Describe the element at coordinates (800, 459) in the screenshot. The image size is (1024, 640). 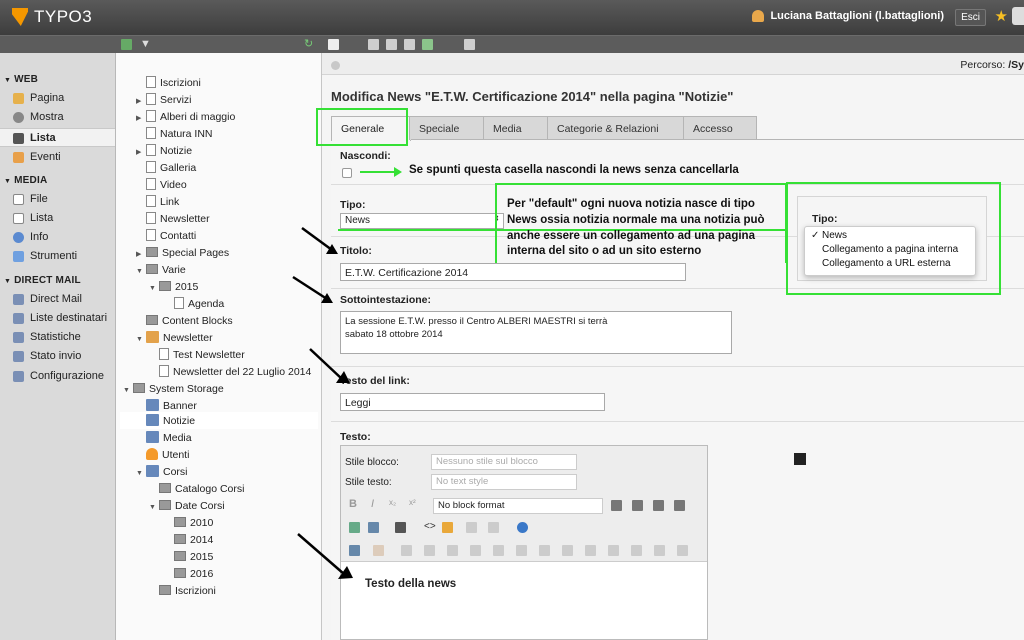
I see `rte-expand-icon` at that location.